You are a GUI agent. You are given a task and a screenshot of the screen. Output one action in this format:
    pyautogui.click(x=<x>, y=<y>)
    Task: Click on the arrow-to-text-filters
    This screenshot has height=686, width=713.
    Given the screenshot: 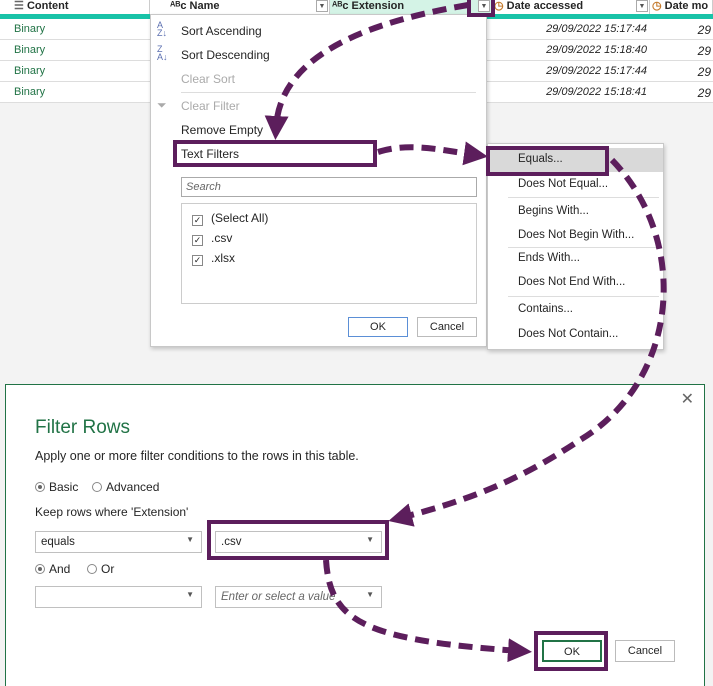 What is the action you would take?
    pyautogui.click(x=366, y=71)
    